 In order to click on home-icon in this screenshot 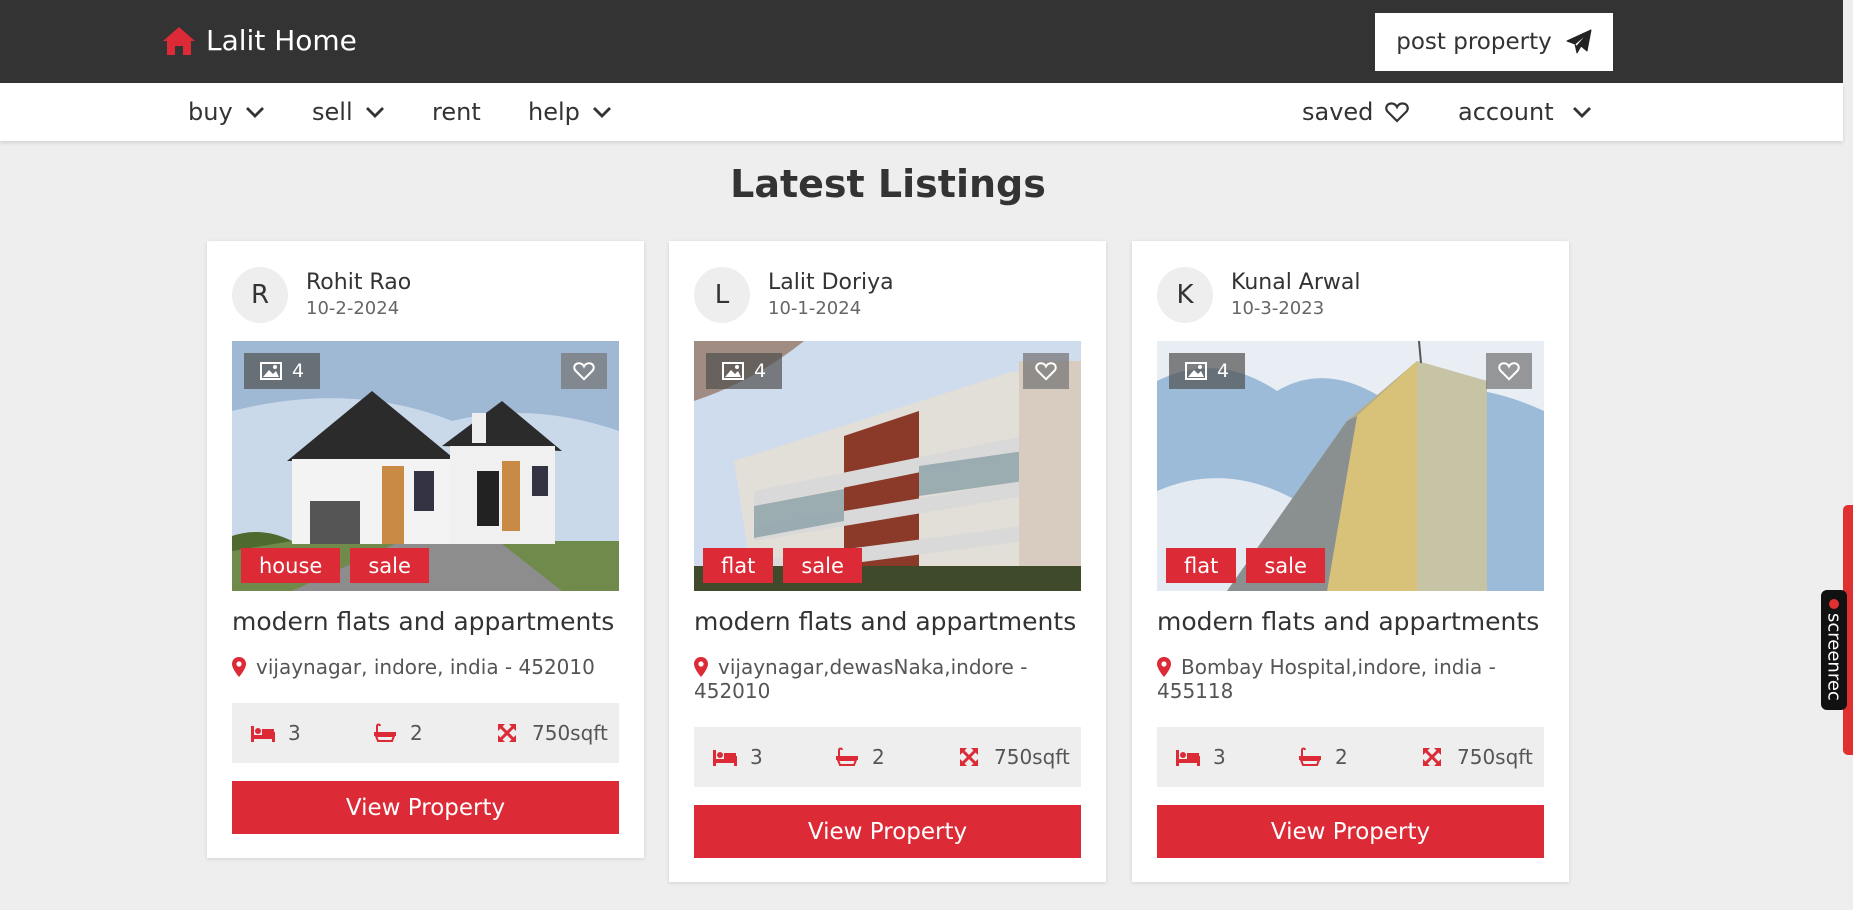, I will do `click(179, 40)`.